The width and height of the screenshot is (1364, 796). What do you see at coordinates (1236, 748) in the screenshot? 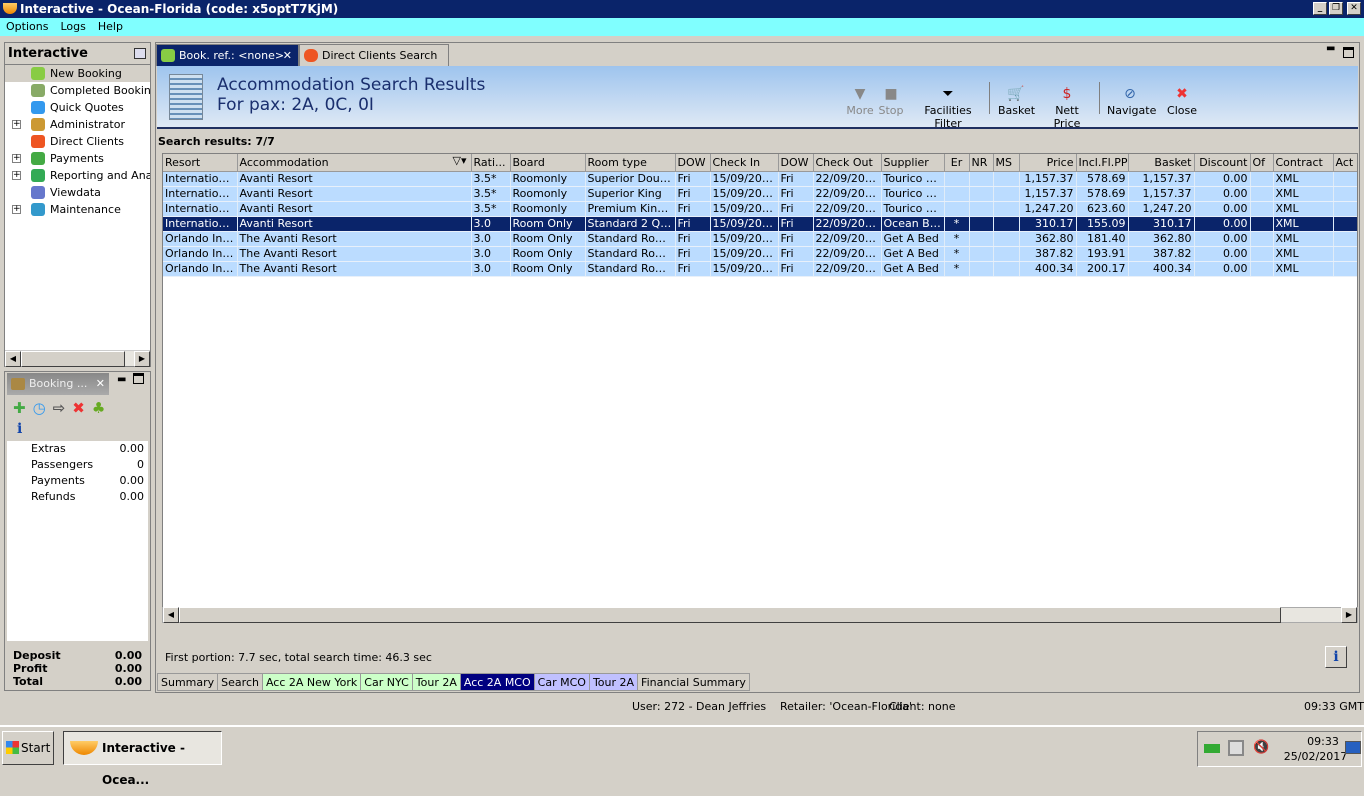
I see `network-icon` at bounding box center [1236, 748].